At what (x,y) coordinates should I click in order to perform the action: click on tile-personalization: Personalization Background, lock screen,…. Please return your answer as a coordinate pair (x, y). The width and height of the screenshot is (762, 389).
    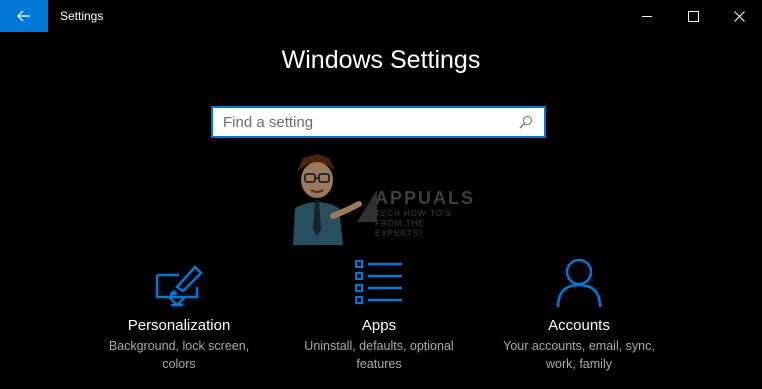
    Looking at the image, I should click on (179, 314).